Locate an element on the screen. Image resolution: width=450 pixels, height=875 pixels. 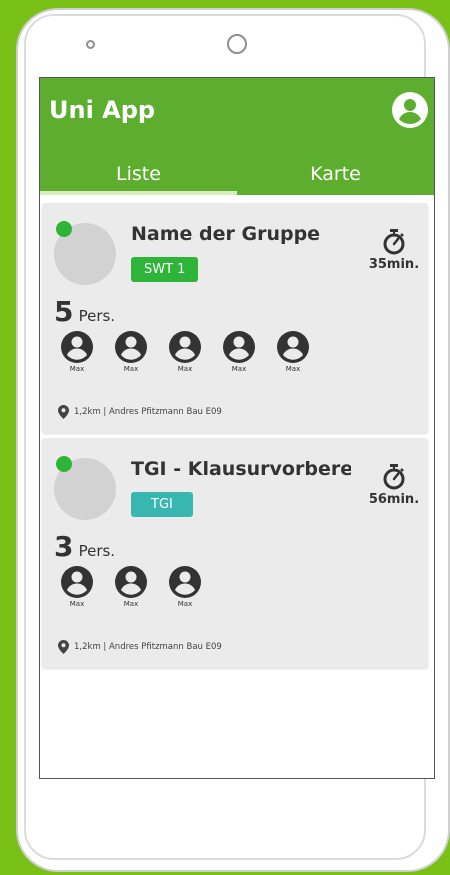
group-name: Name der Gruppe is located at coordinates (226, 234).